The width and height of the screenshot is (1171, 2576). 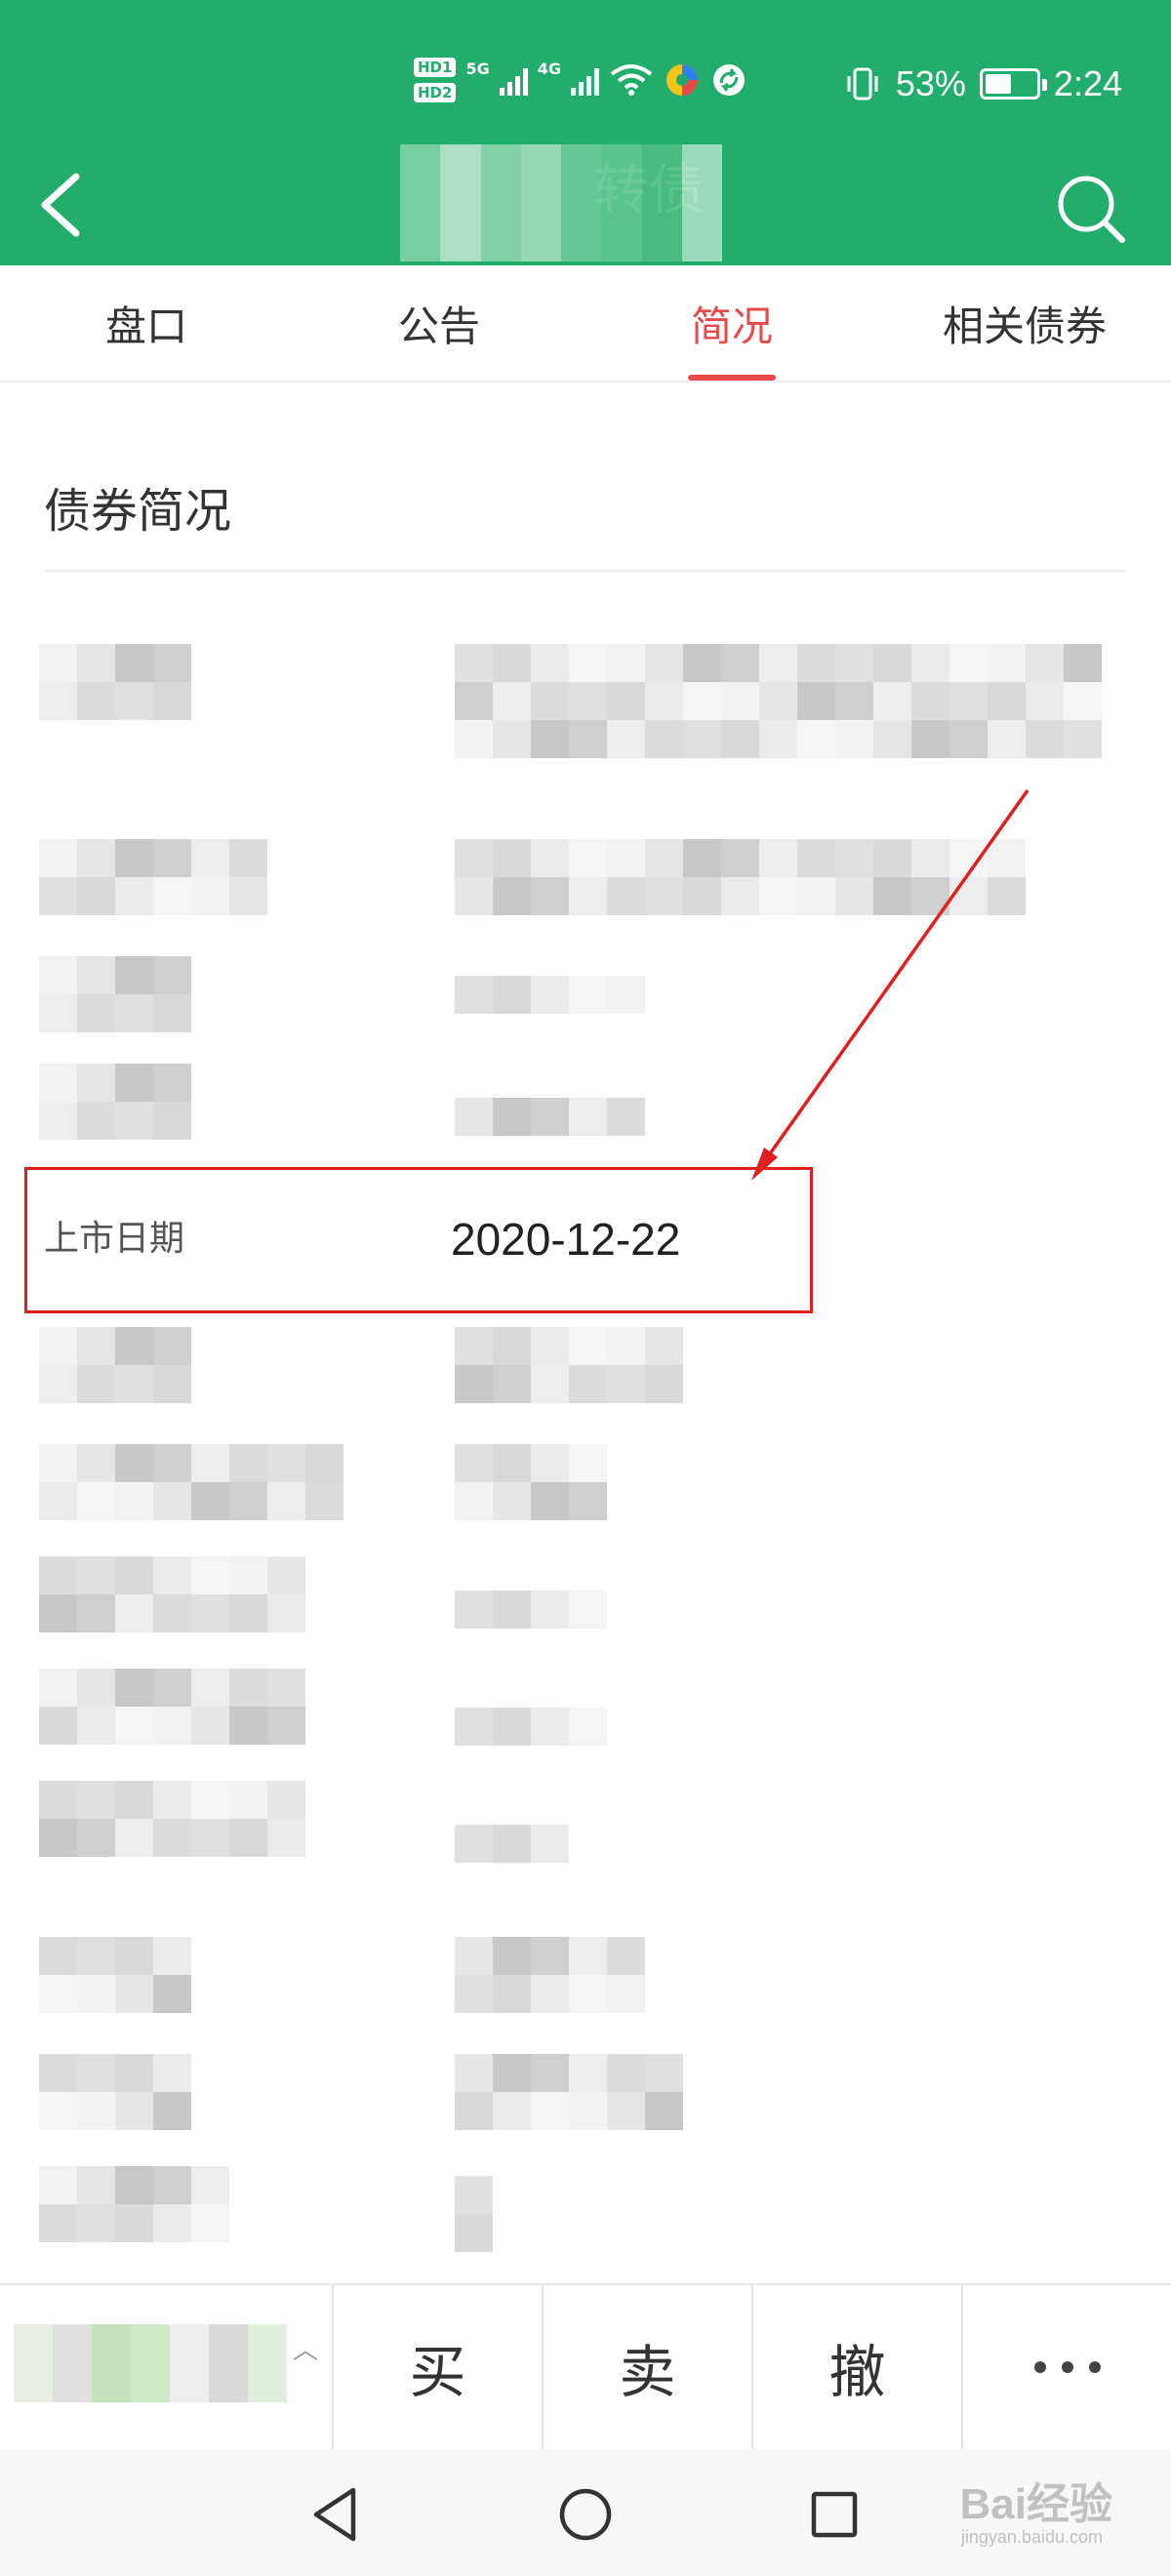 I want to click on nav-back-icon, so click(x=337, y=2514).